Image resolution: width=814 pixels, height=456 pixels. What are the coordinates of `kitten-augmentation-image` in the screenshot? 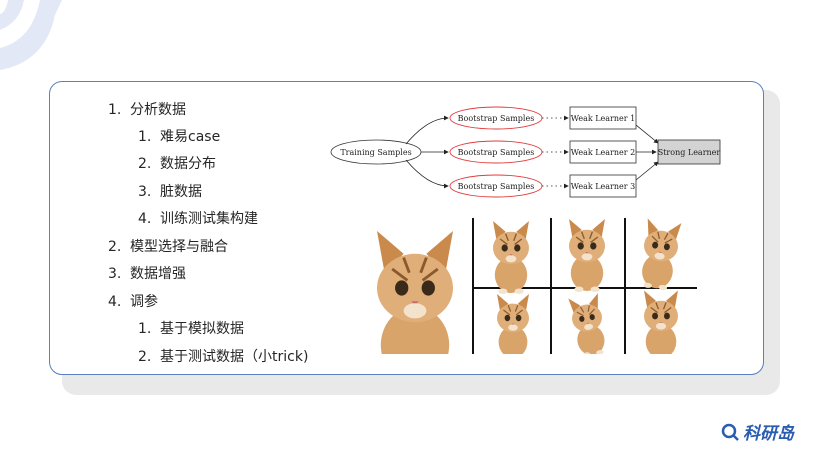 It's located at (526, 286).